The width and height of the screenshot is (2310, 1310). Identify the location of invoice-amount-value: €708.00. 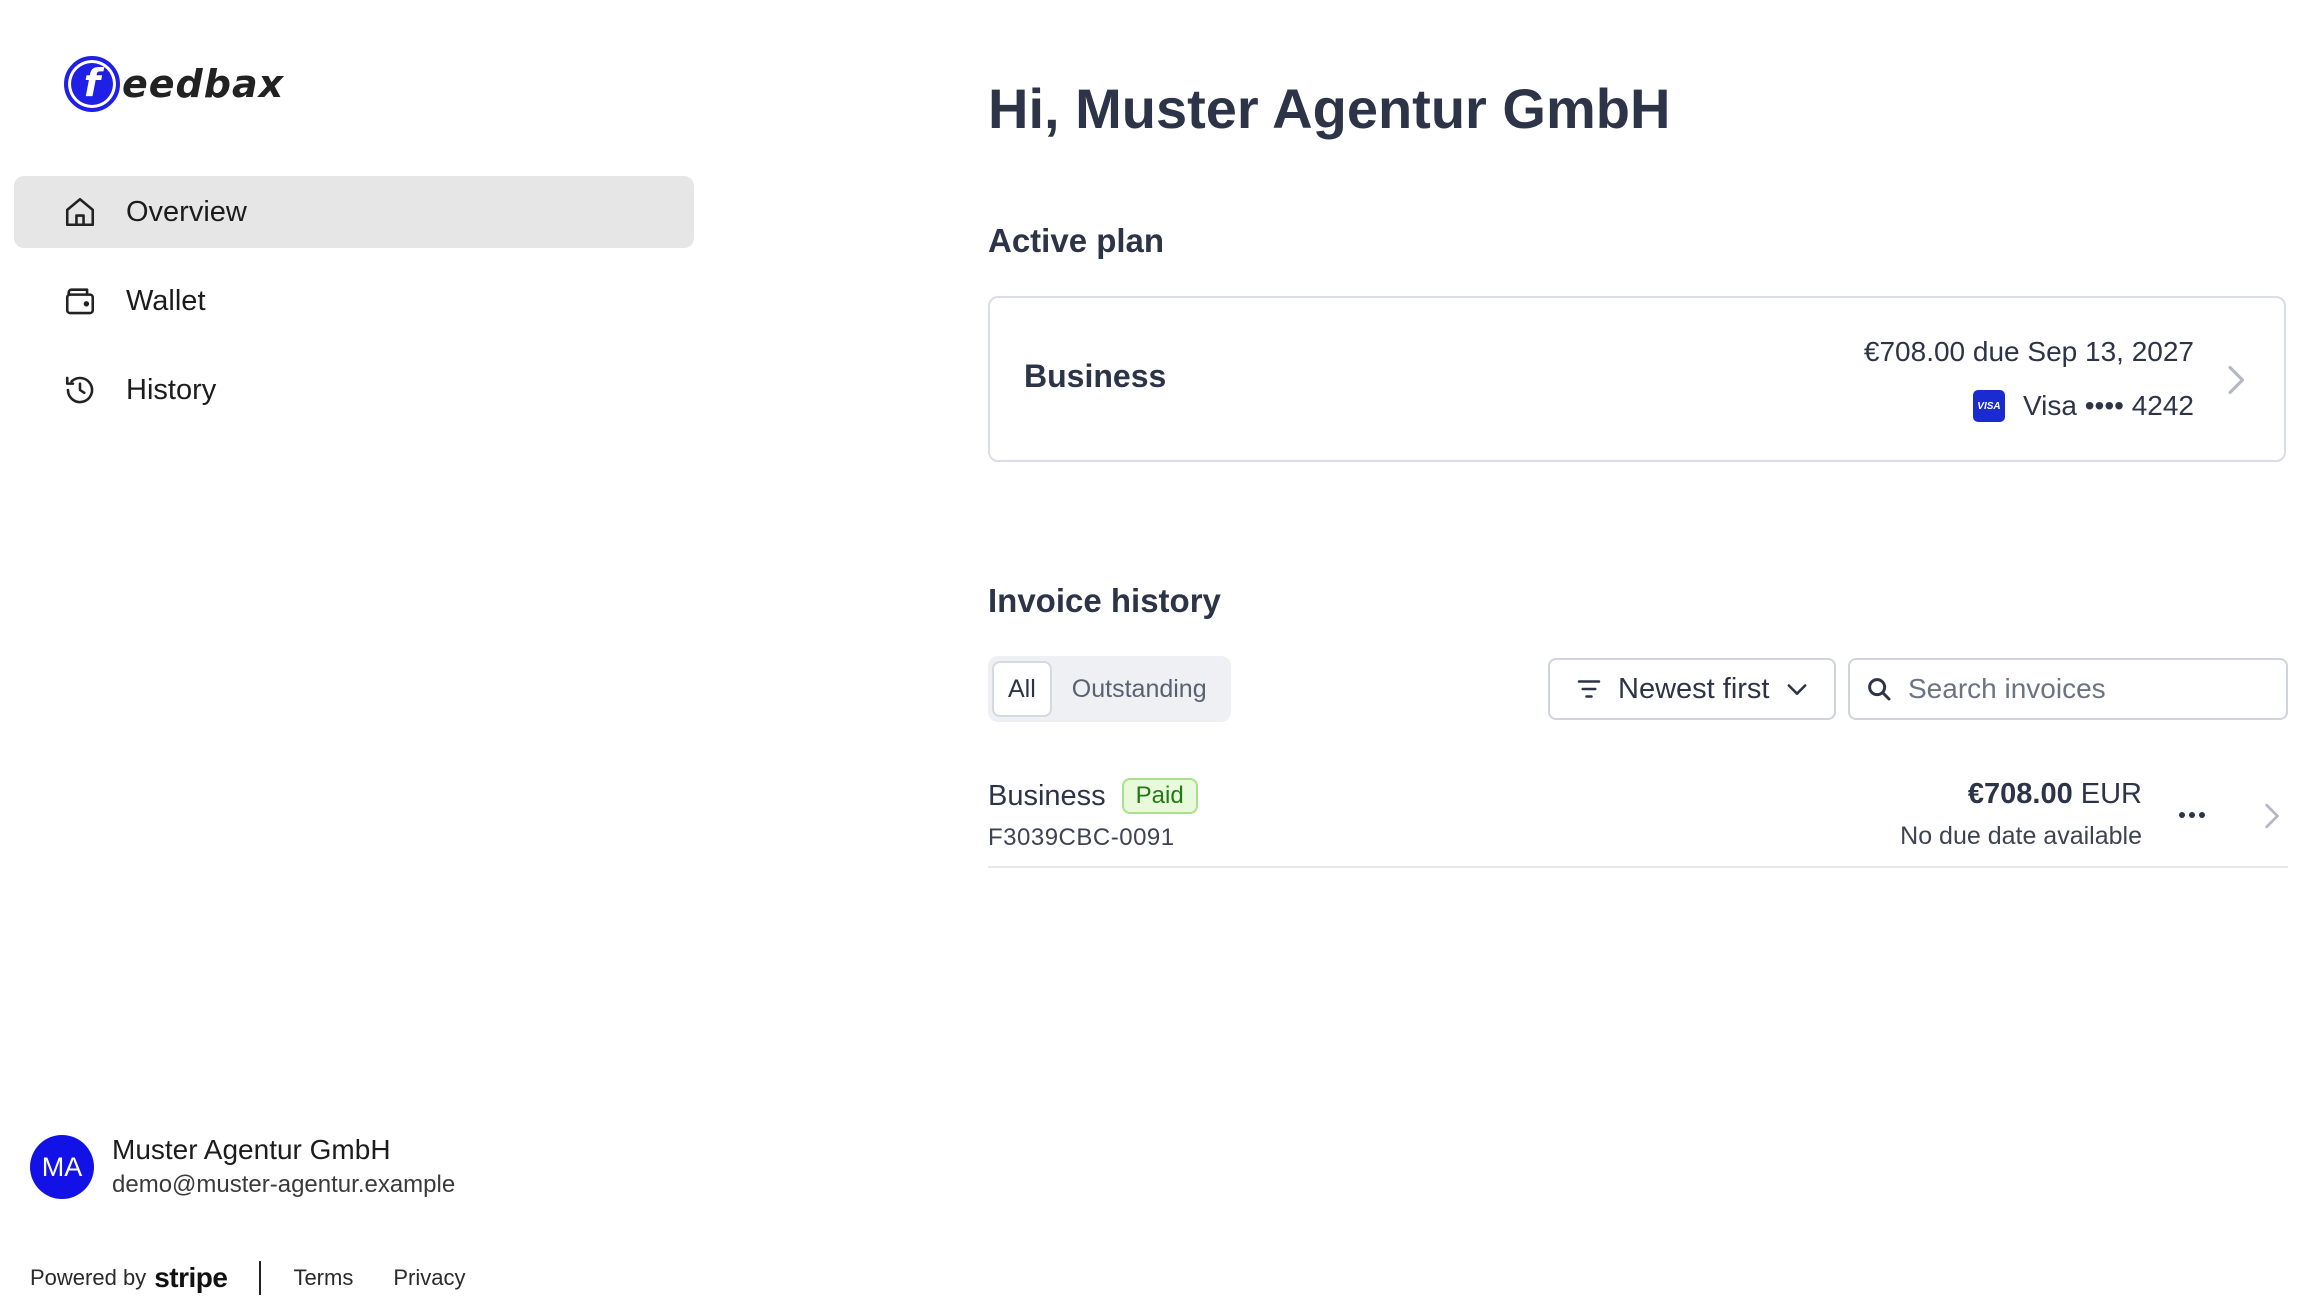
(2020, 794).